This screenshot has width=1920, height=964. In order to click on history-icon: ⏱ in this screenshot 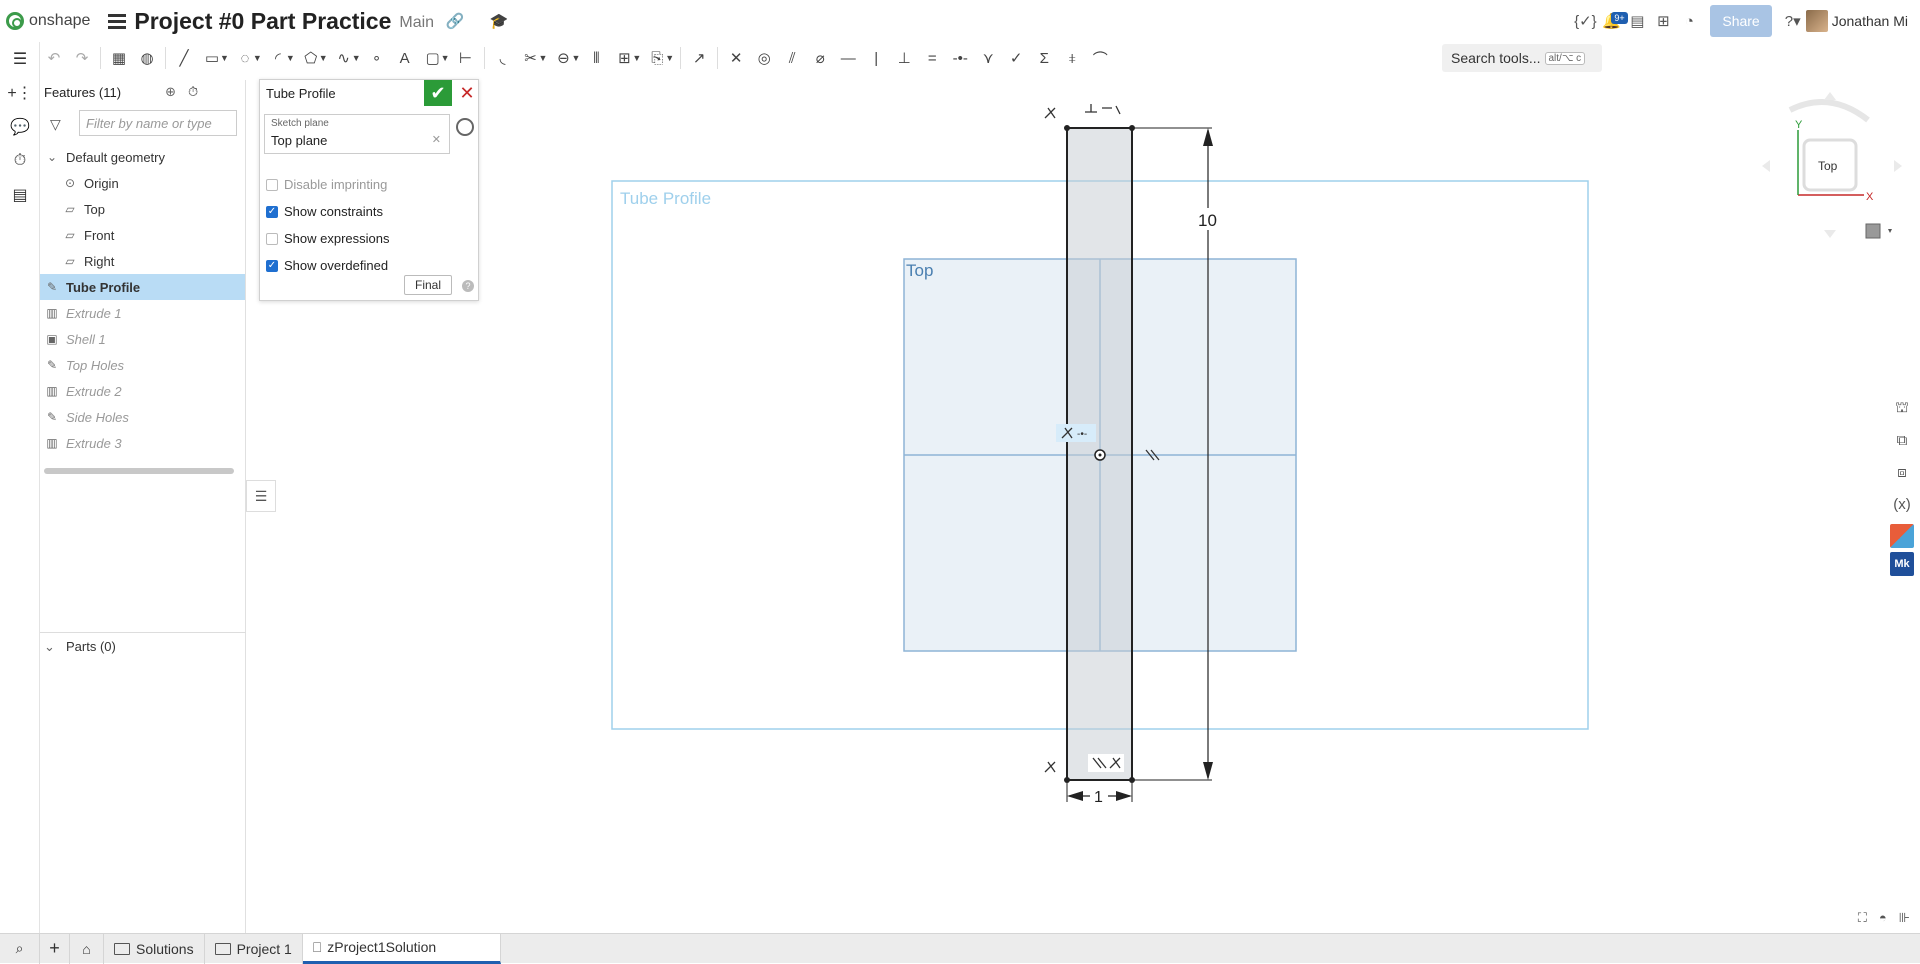, I will do `click(20, 161)`.